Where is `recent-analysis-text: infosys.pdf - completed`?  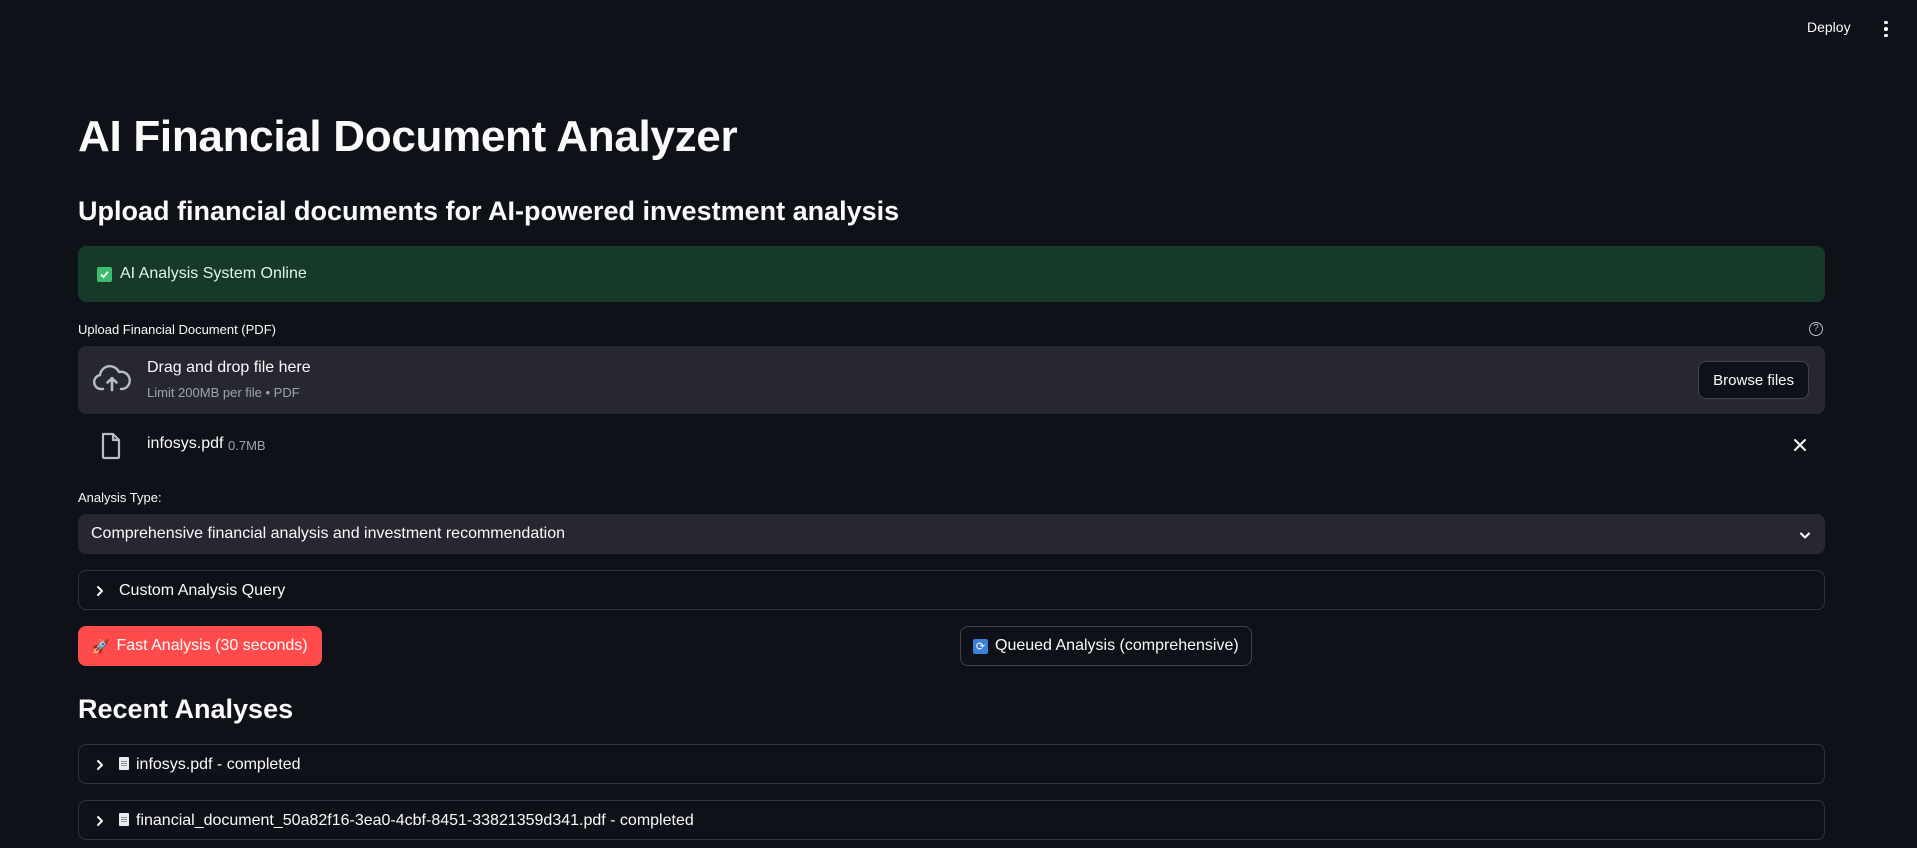 recent-analysis-text: infosys.pdf - completed is located at coordinates (218, 764).